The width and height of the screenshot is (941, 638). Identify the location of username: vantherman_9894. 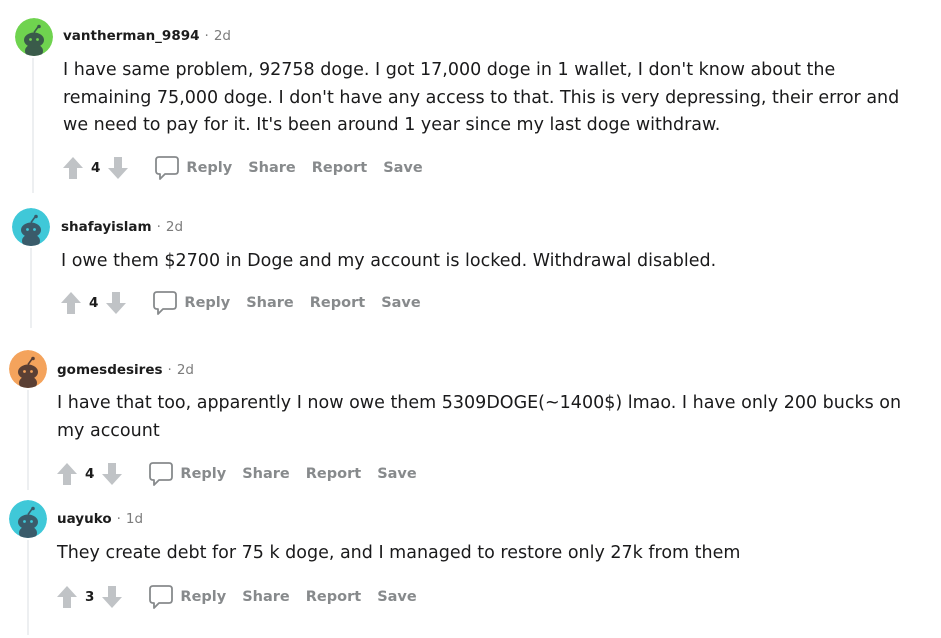
(131, 36).